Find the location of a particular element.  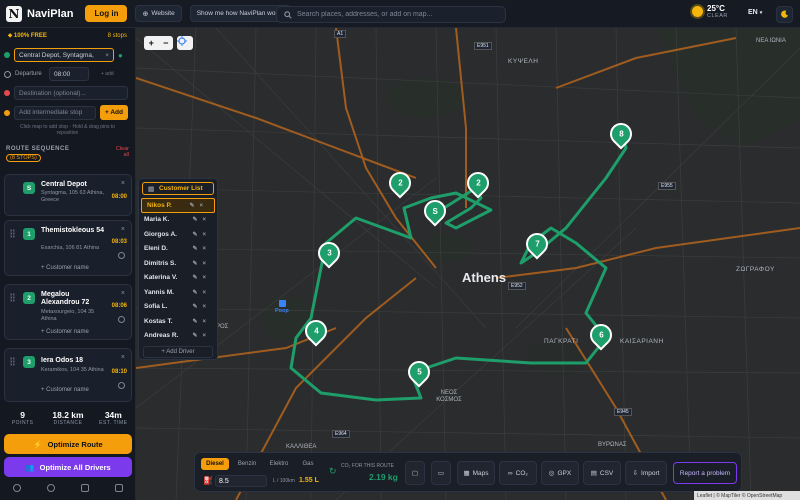

customer-item: Dimitris S. ✎× is located at coordinates (178, 263).